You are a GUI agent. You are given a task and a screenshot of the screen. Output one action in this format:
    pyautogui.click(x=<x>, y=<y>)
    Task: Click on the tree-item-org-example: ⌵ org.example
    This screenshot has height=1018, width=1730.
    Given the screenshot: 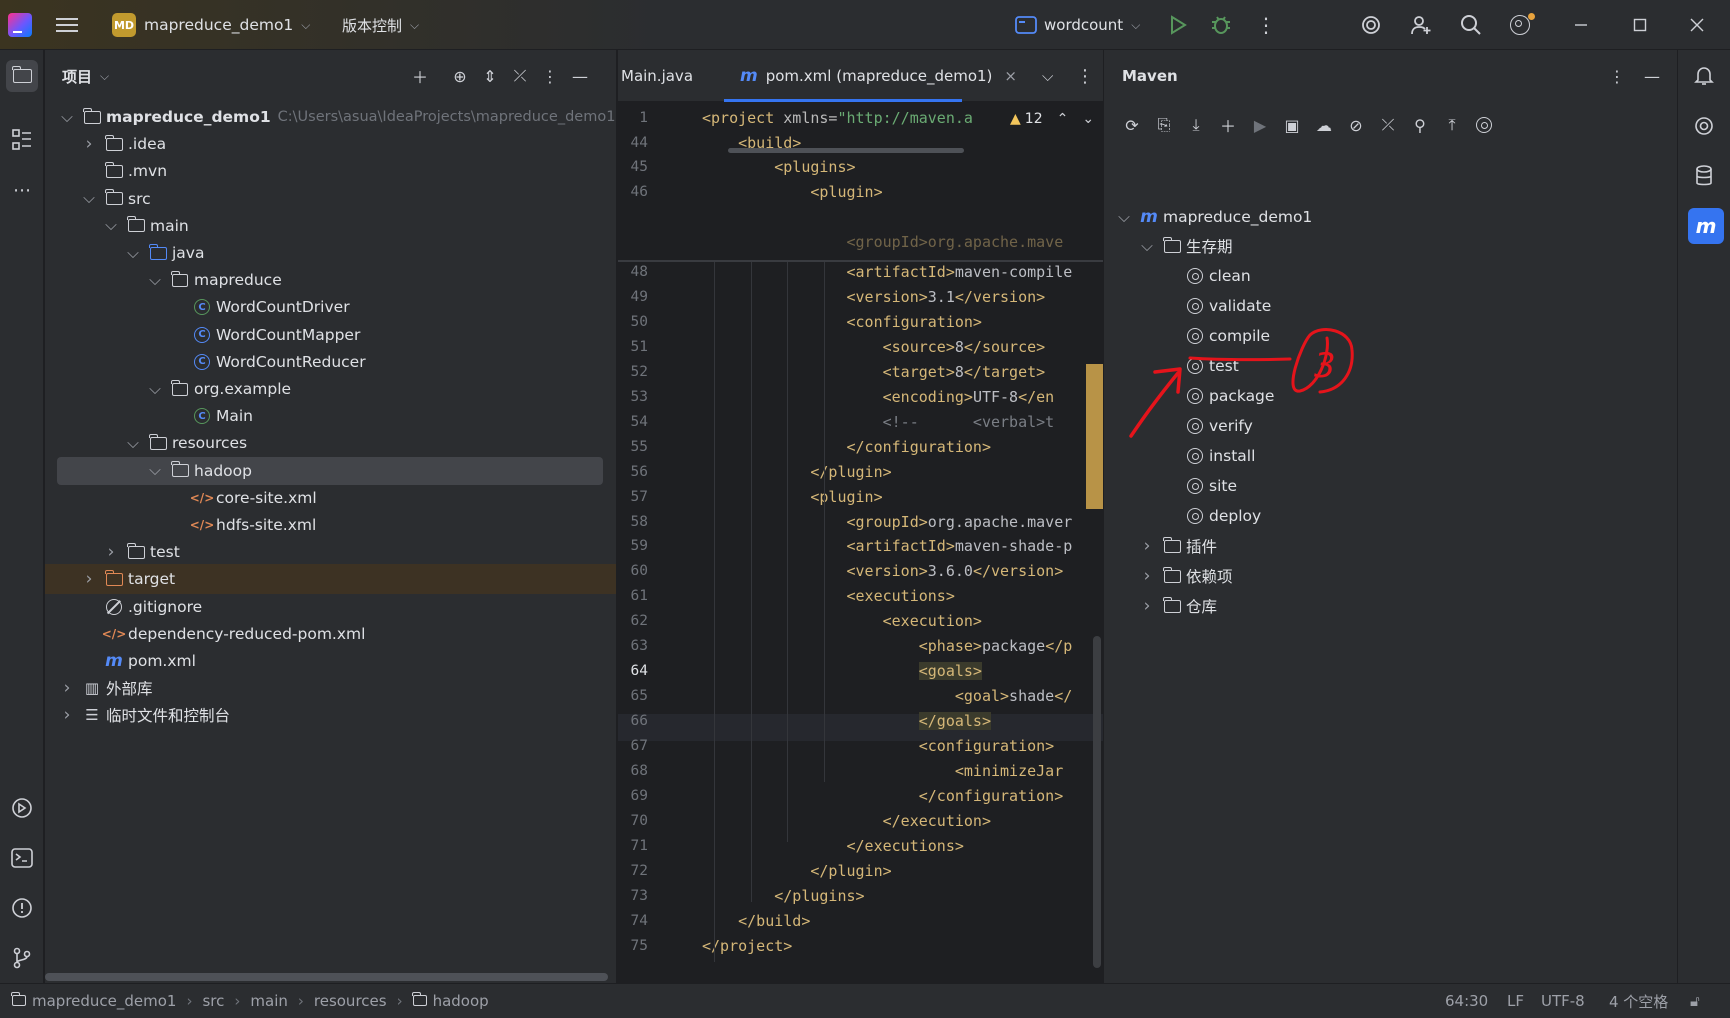 What is the action you would take?
    pyautogui.click(x=330, y=389)
    